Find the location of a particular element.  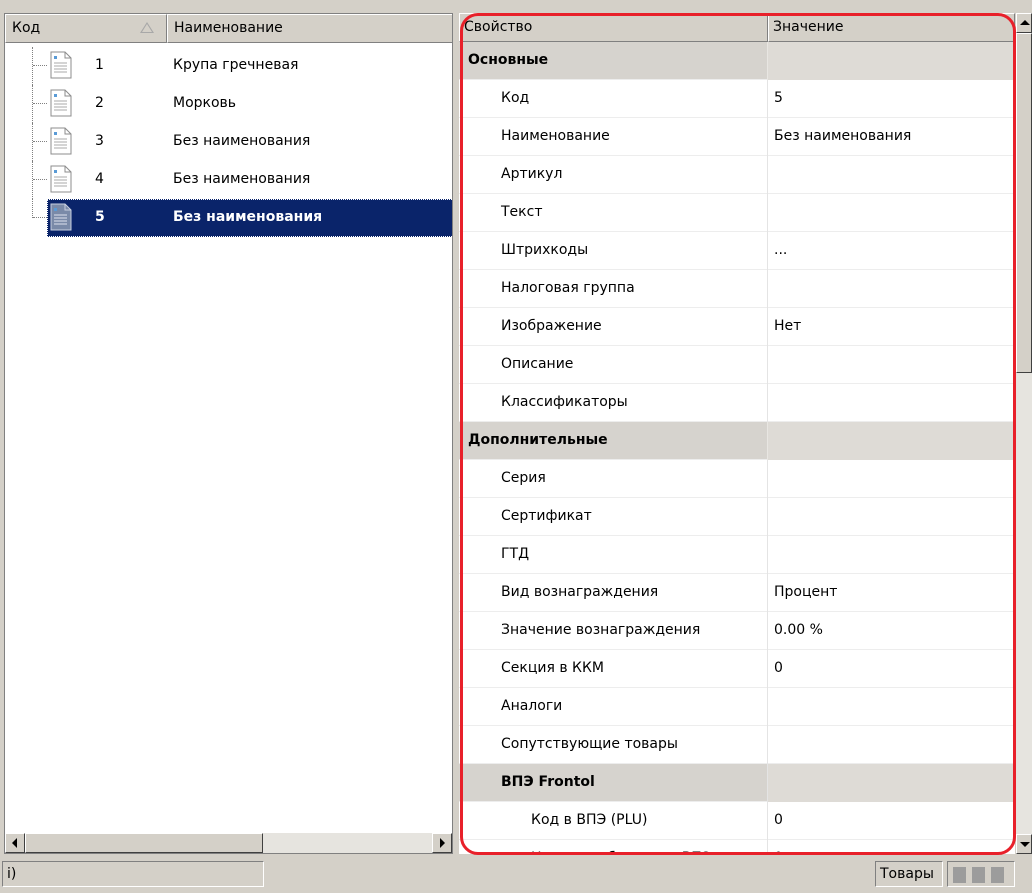

arrow-up-icon is located at coordinates (1025, 22).